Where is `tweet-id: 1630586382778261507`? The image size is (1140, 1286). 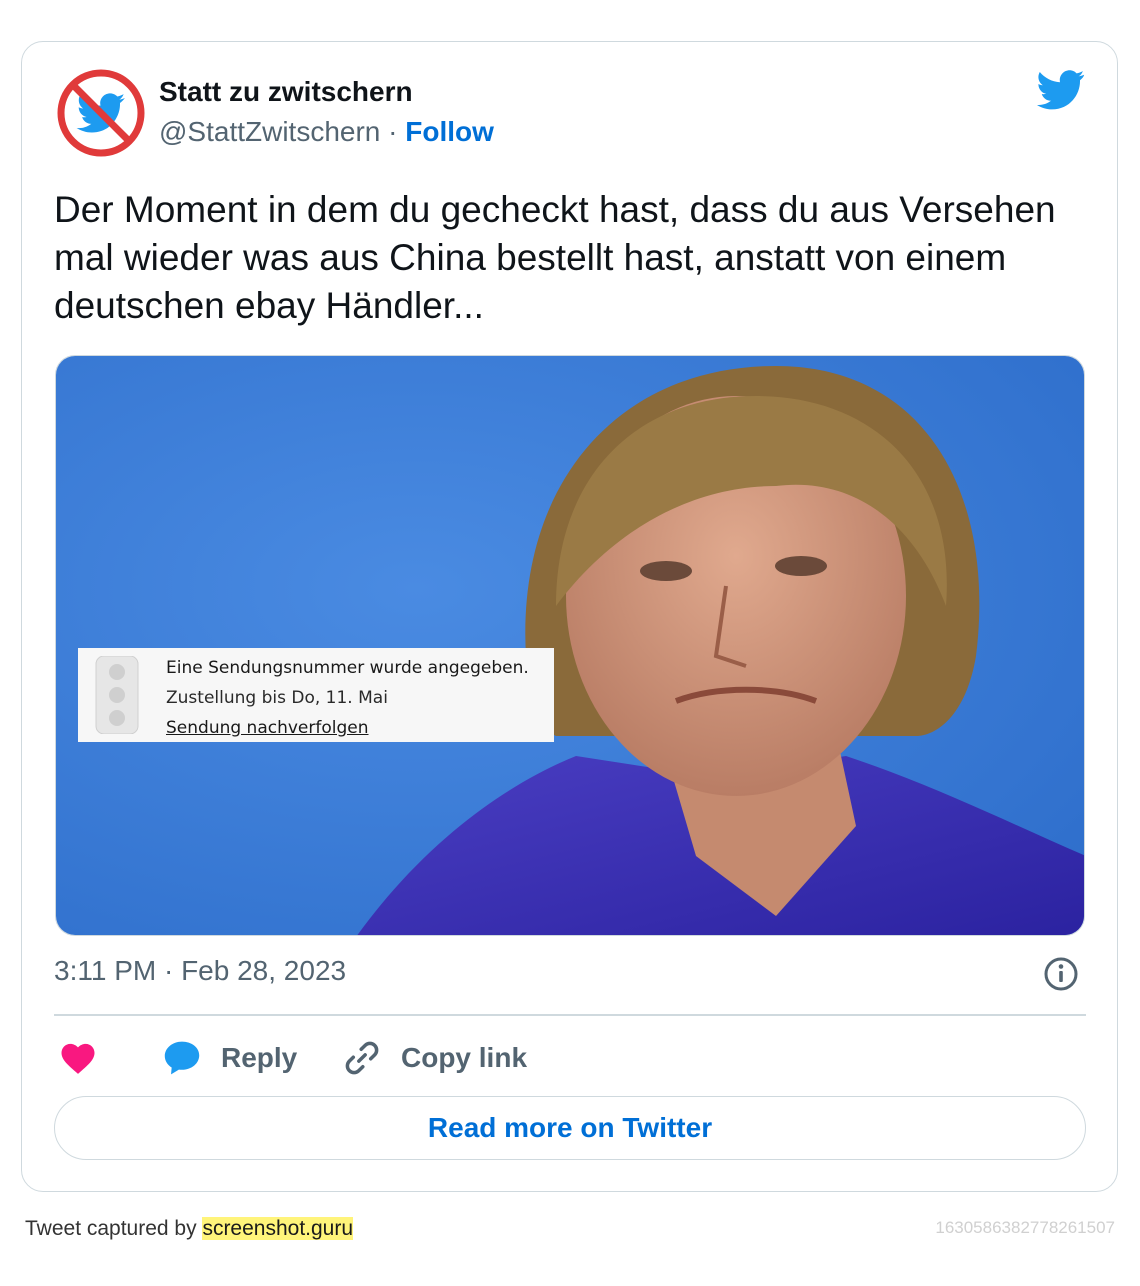
tweet-id: 1630586382778261507 is located at coordinates (1025, 1227).